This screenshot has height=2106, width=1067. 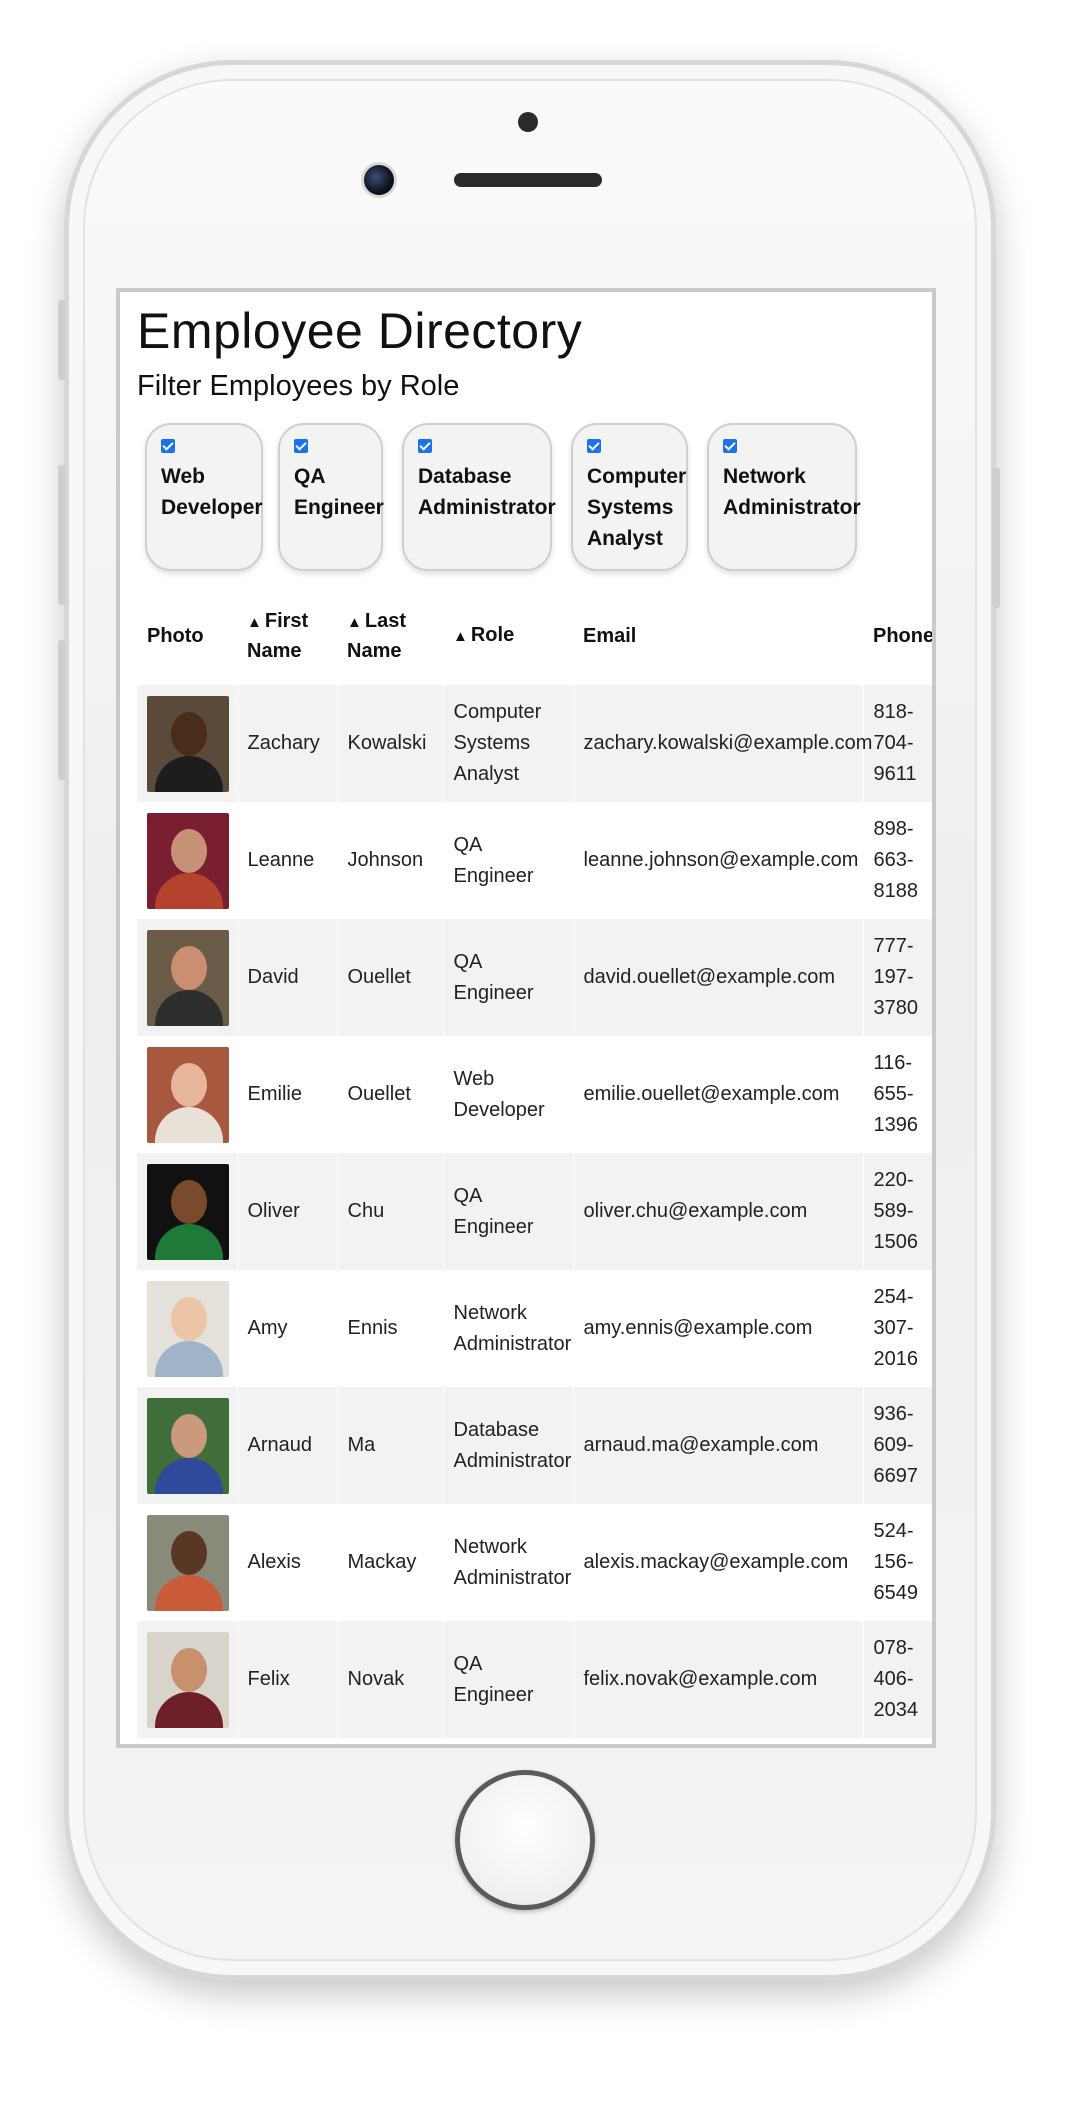 What do you see at coordinates (508, 636) in the screenshot?
I see `header-role: ▲︎ Role` at bounding box center [508, 636].